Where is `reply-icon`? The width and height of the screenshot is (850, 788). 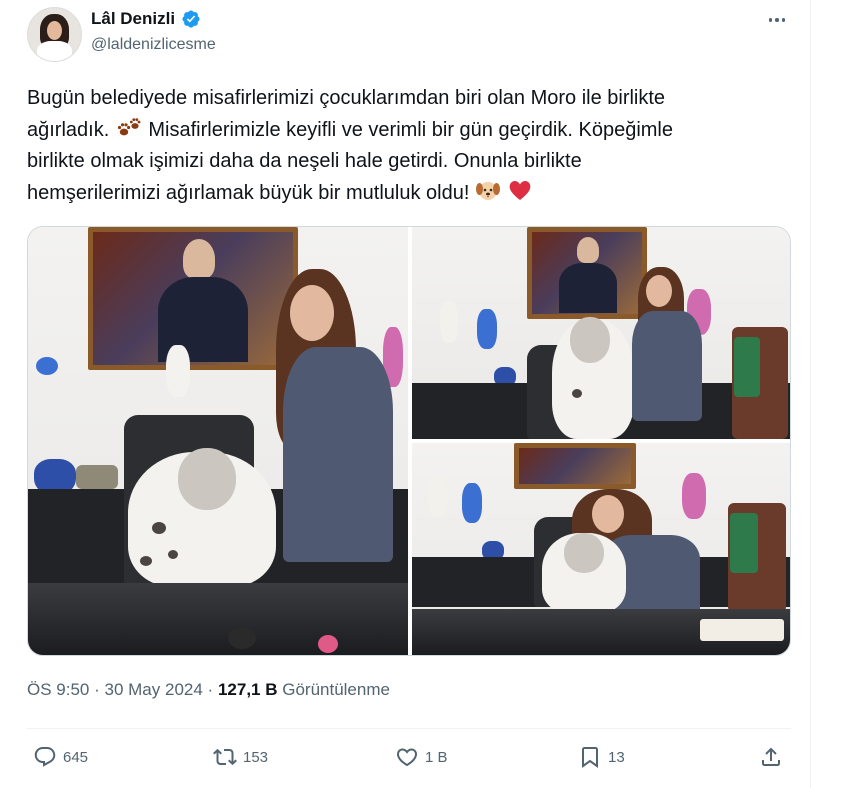 reply-icon is located at coordinates (45, 757).